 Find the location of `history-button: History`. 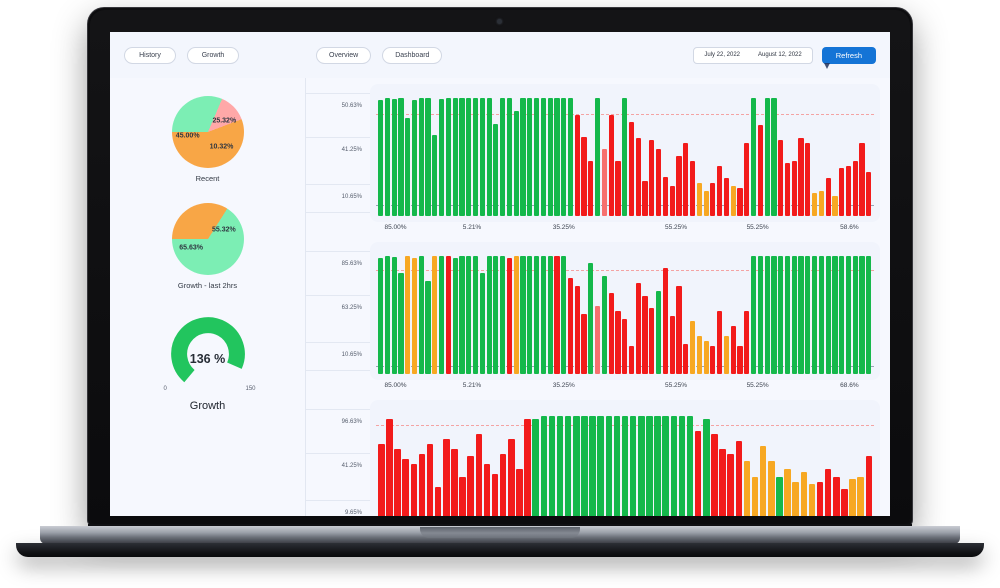

history-button: History is located at coordinates (150, 55).